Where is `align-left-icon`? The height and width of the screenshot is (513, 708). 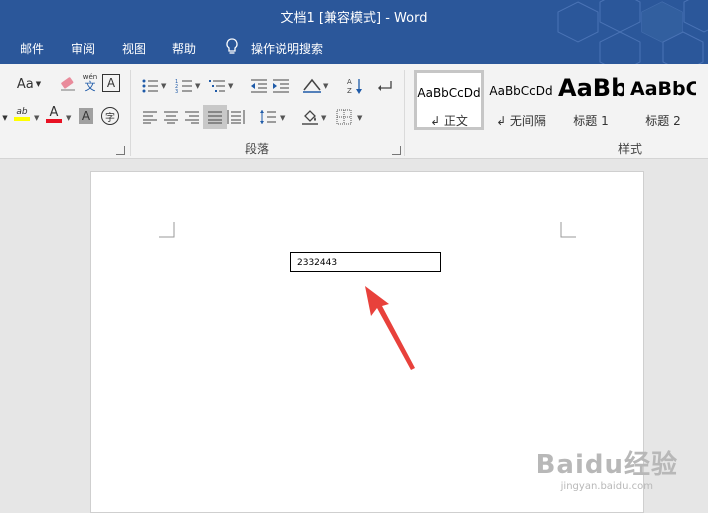
align-left-icon is located at coordinates (150, 117).